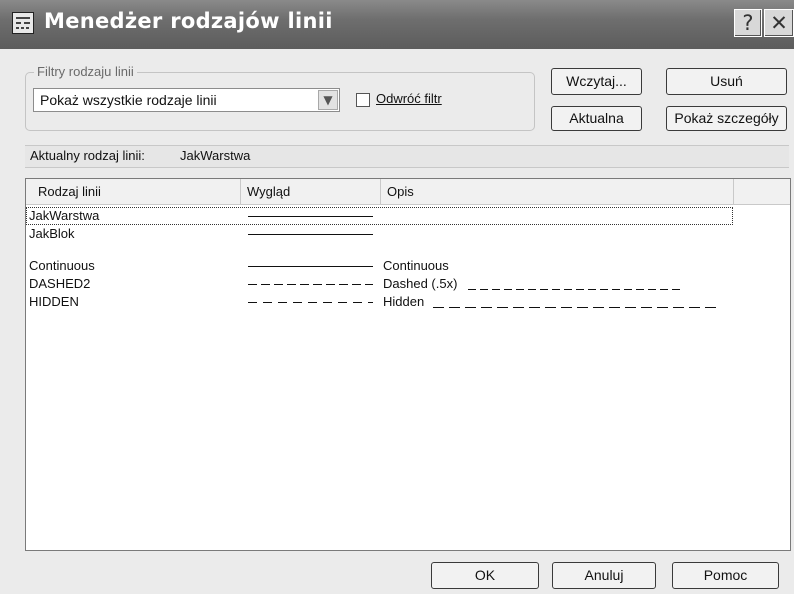  What do you see at coordinates (748, 23) in the screenshot?
I see `help-icon: ?` at bounding box center [748, 23].